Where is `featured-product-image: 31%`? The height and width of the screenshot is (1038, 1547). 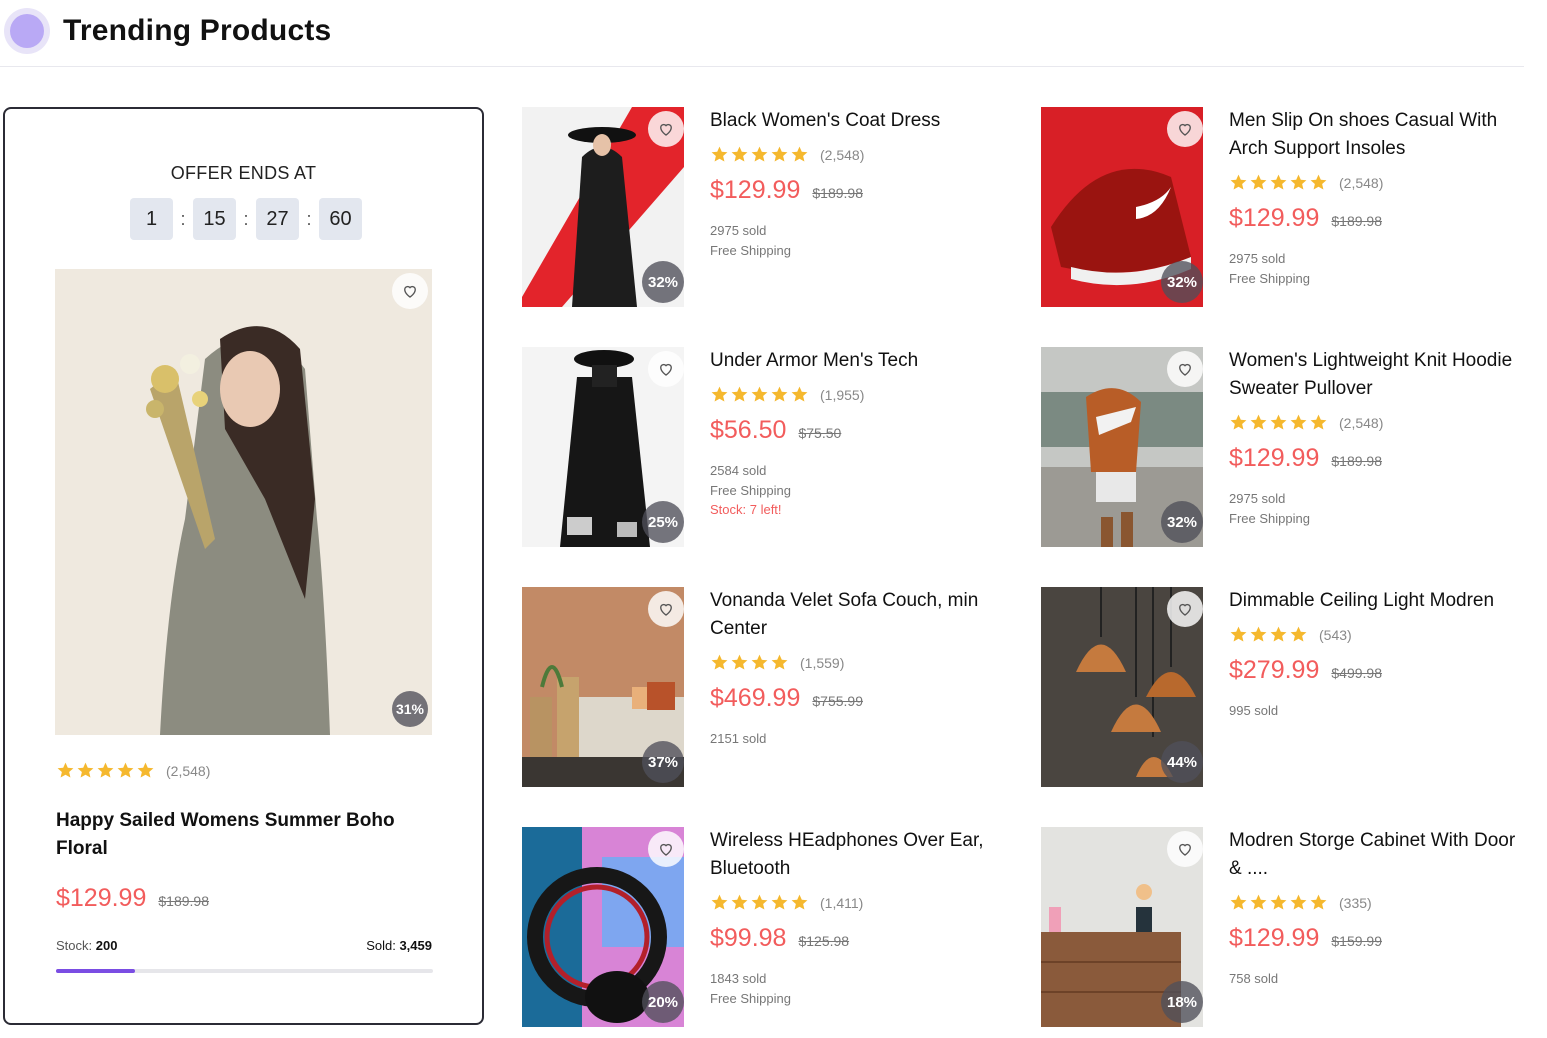 featured-product-image: 31% is located at coordinates (243, 502).